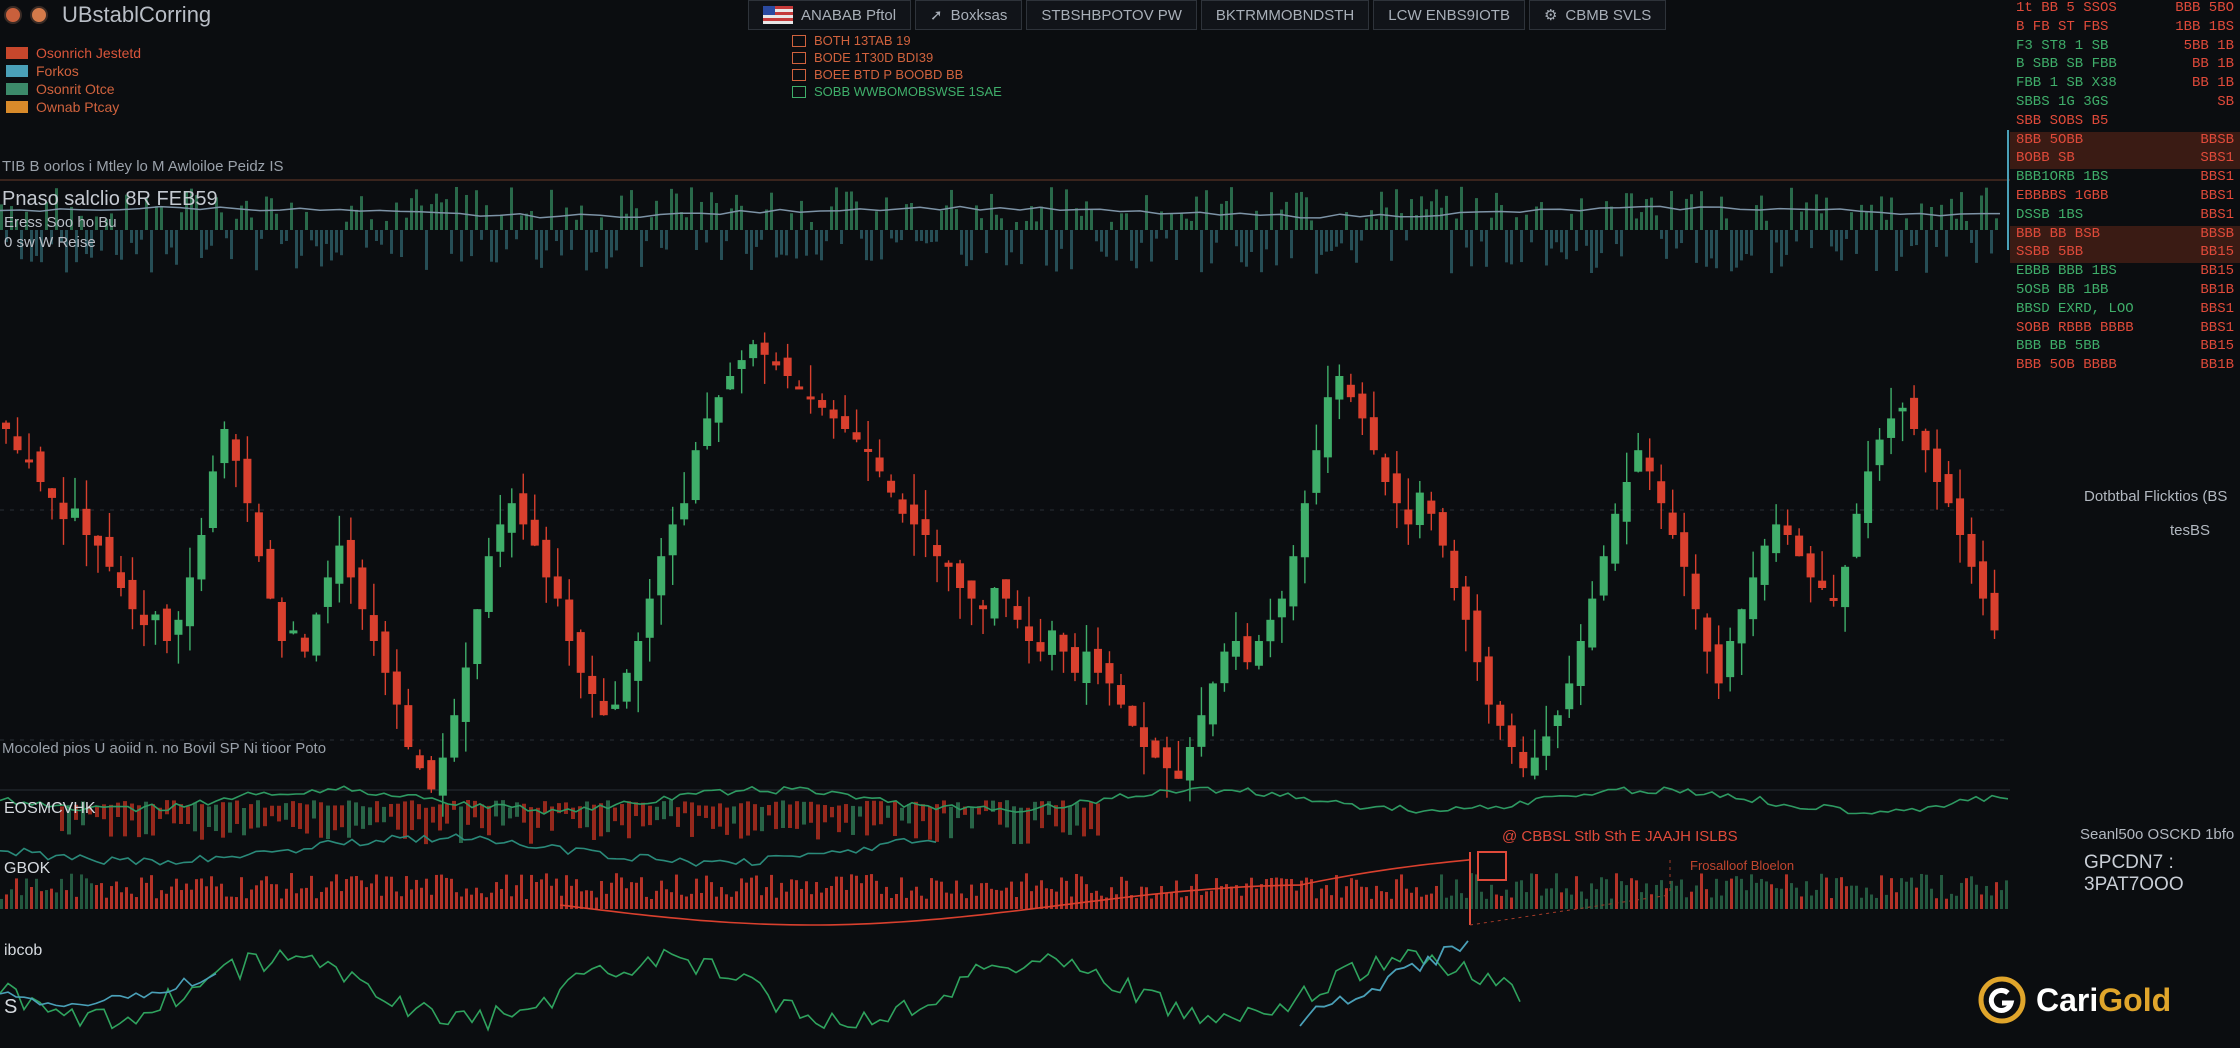 This screenshot has width=2240, height=1048. I want to click on order-book-row: FBB 1 SB X38 BB 1B, so click(2125, 84).